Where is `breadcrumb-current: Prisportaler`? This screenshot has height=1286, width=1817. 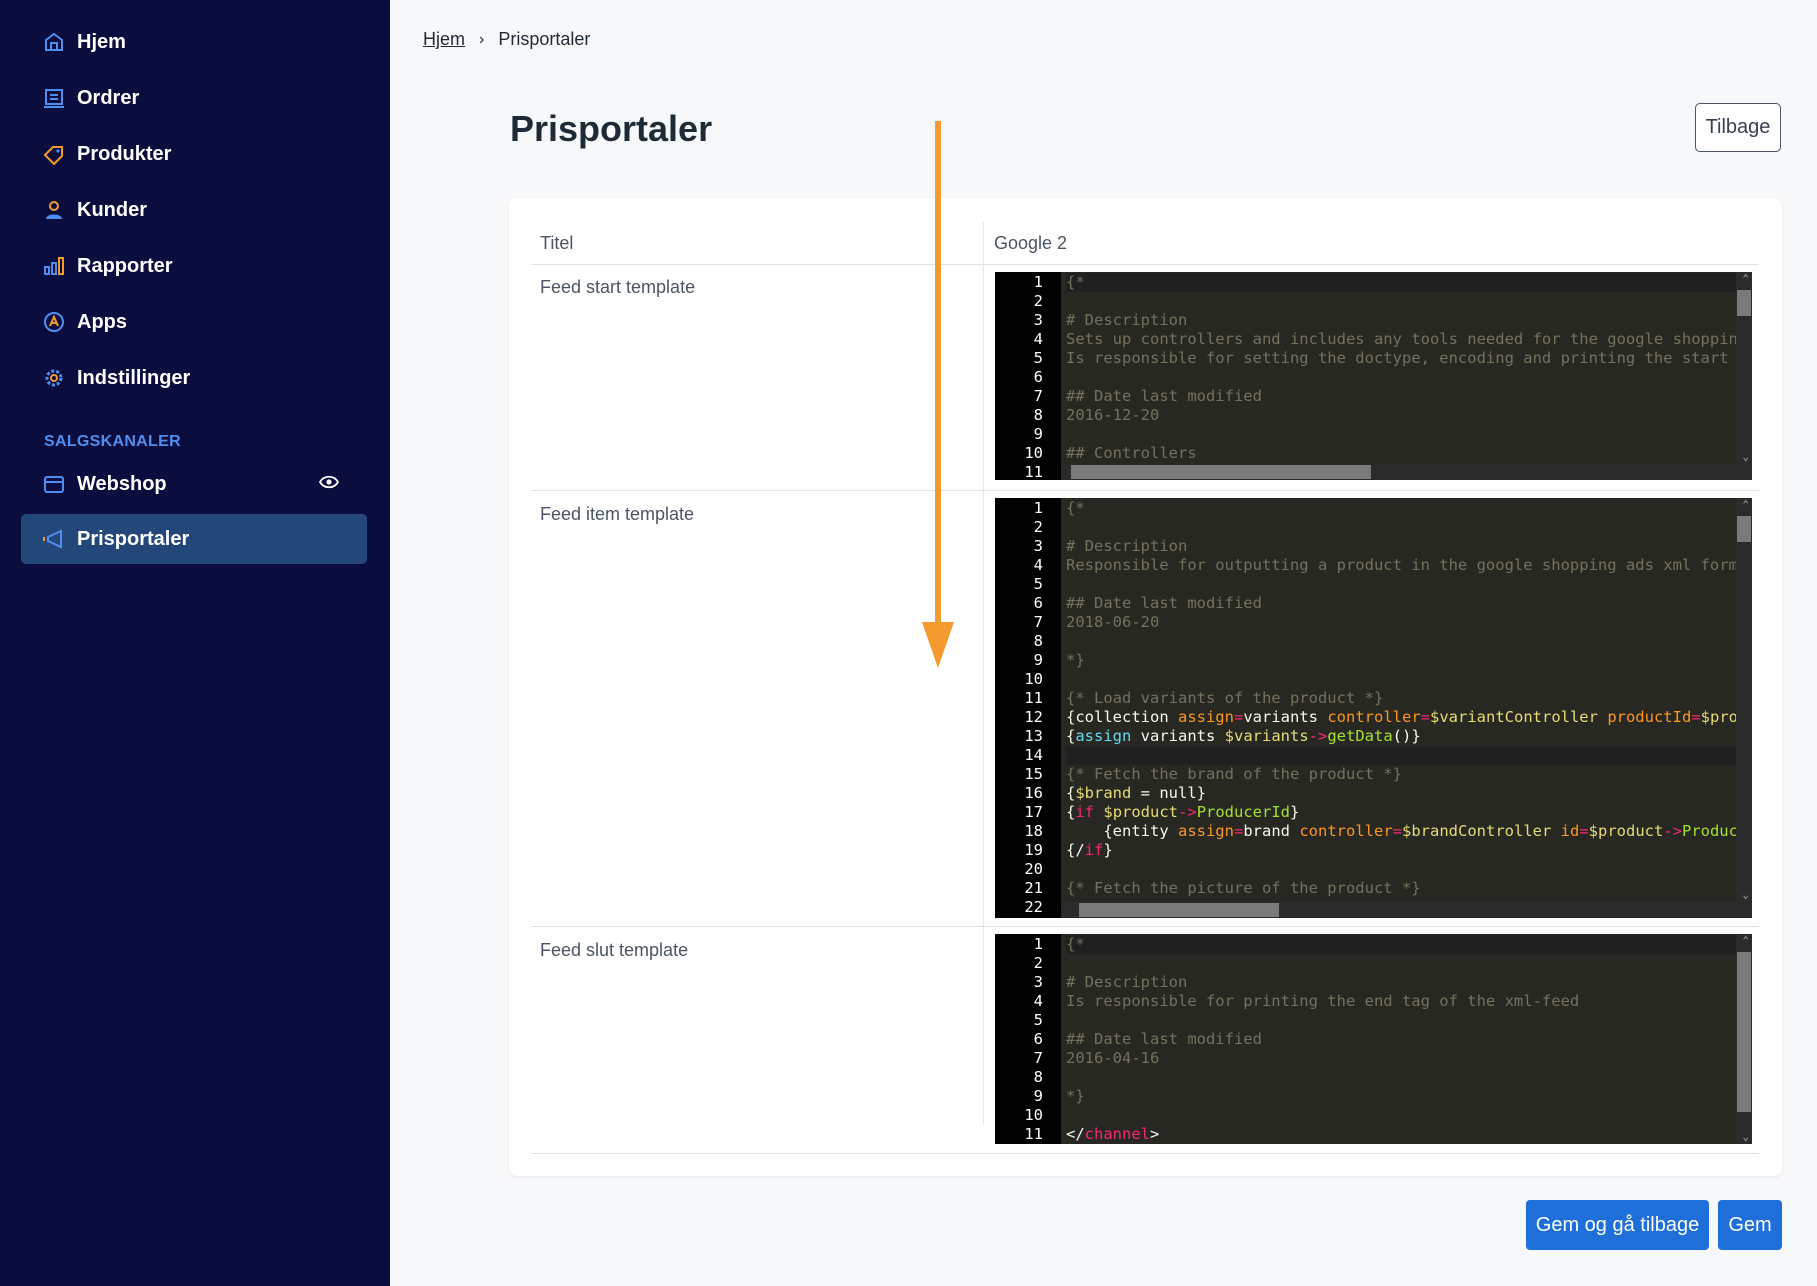
breadcrumb-current: Prisportaler is located at coordinates (544, 39).